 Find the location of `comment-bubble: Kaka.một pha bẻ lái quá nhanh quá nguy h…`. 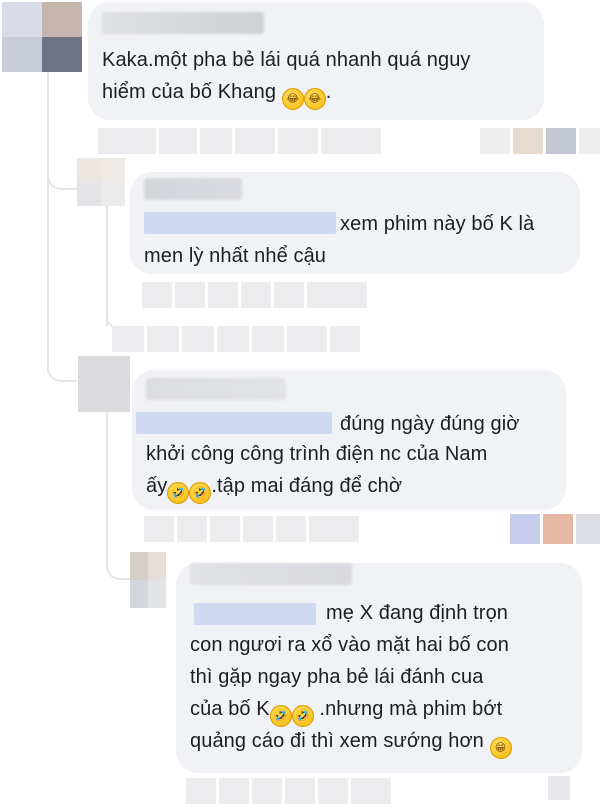

comment-bubble: Kaka.một pha bẻ lái quá nhanh quá nguy h… is located at coordinates (316, 61).